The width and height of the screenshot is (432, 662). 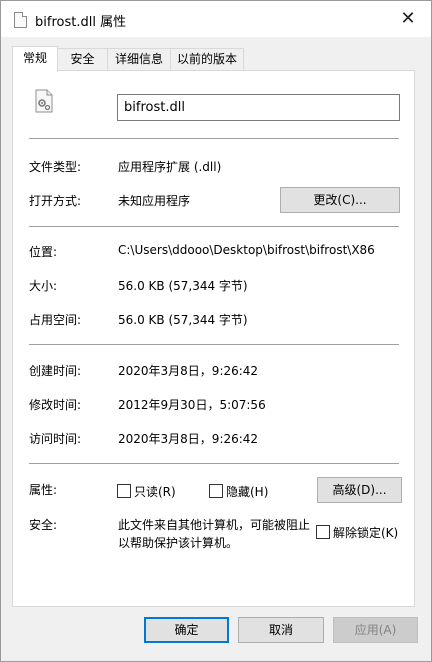 I want to click on close-icon: ✕, so click(x=408, y=19).